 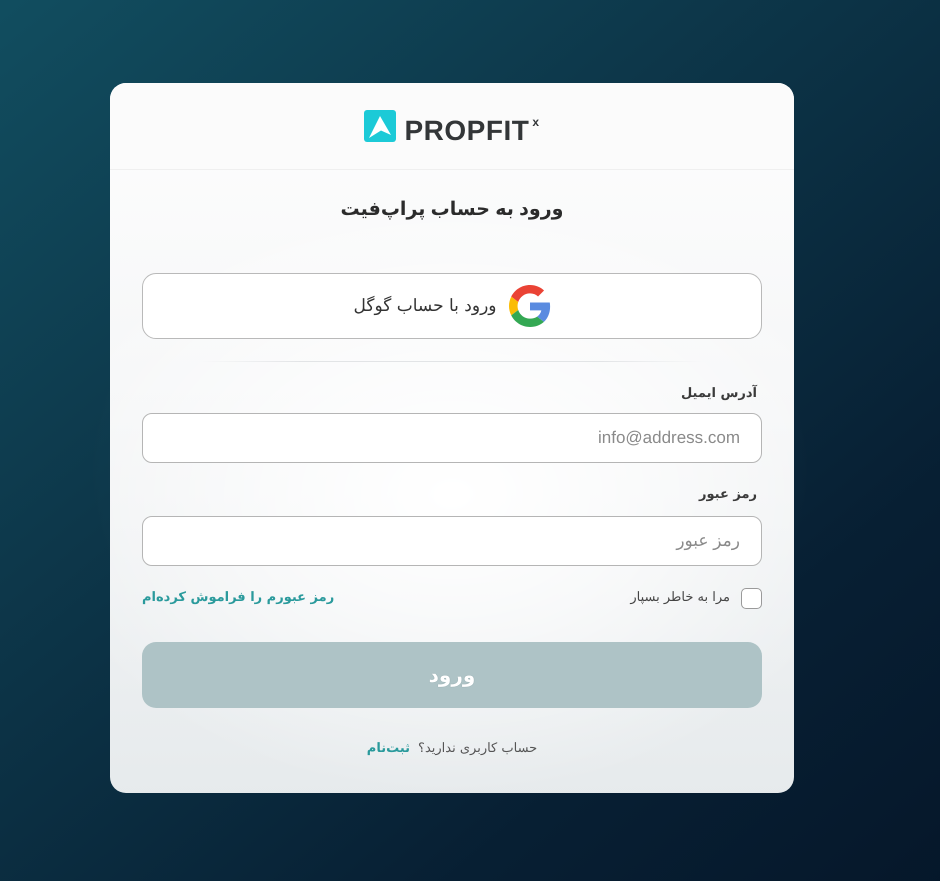 I want to click on field-label: رمز عبور, so click(x=728, y=495).